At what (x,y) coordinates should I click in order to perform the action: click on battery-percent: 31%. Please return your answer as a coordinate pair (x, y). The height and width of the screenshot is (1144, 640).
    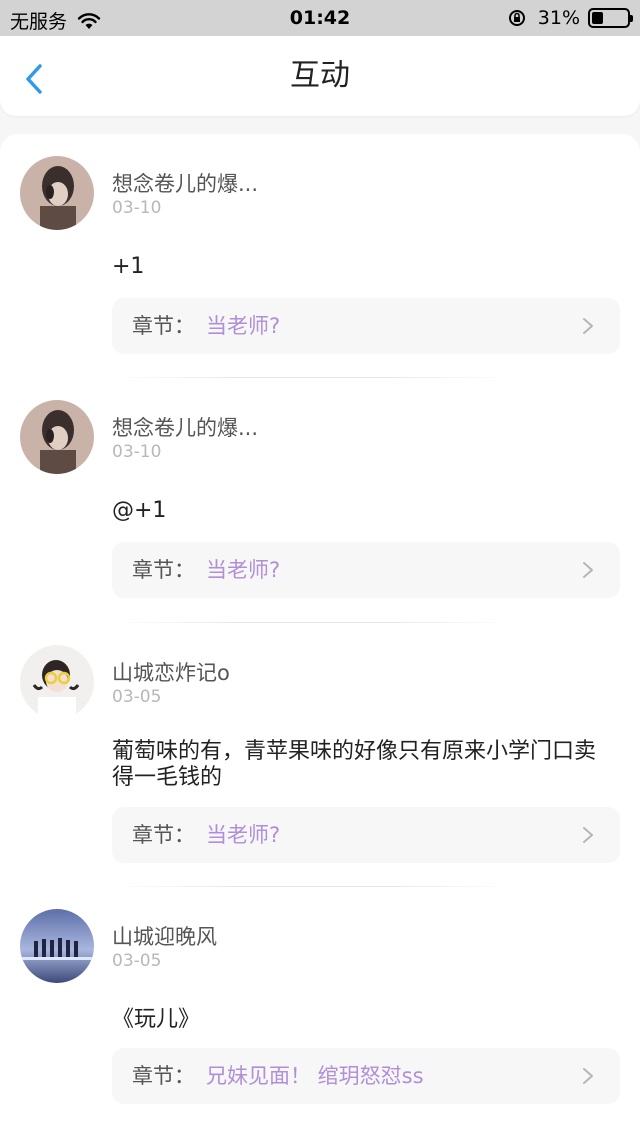
    Looking at the image, I should click on (558, 18).